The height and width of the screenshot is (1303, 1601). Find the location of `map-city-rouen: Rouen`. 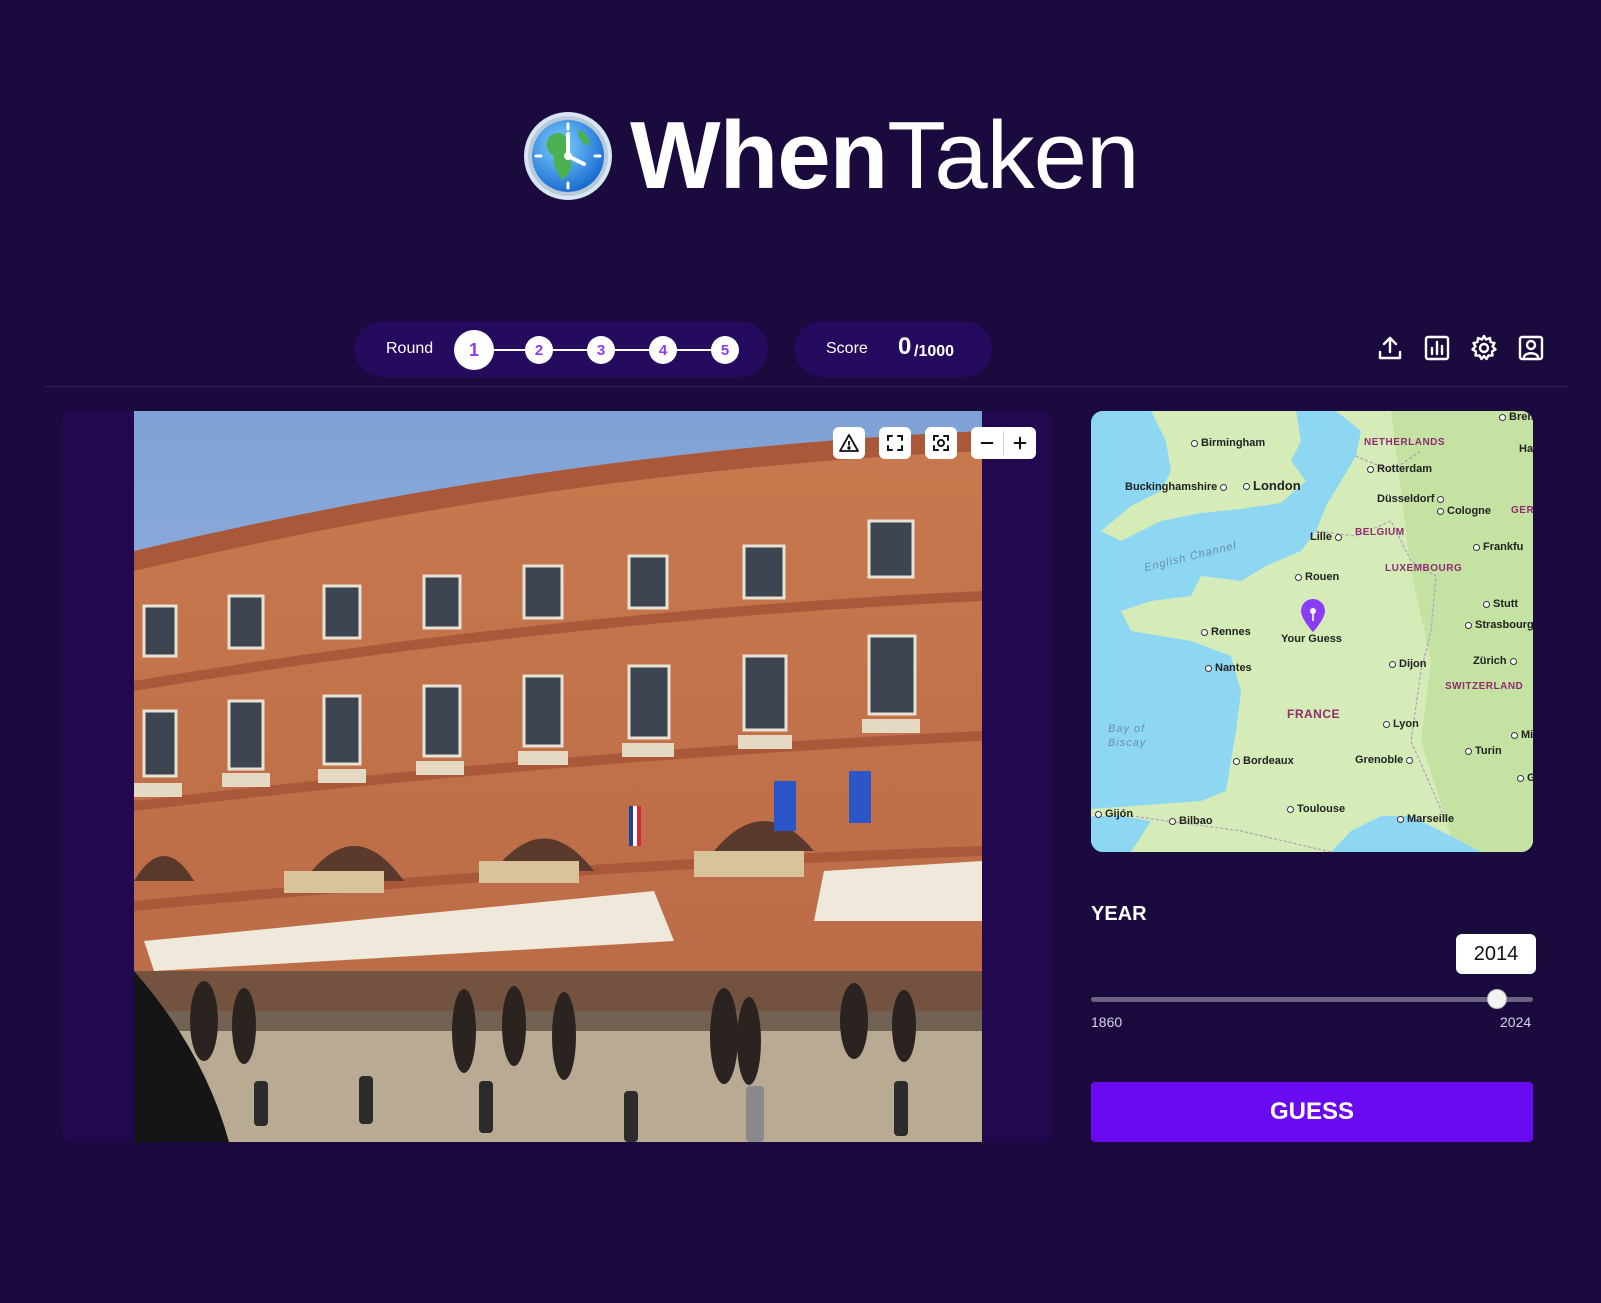

map-city-rouen: Rouen is located at coordinates (1317, 577).